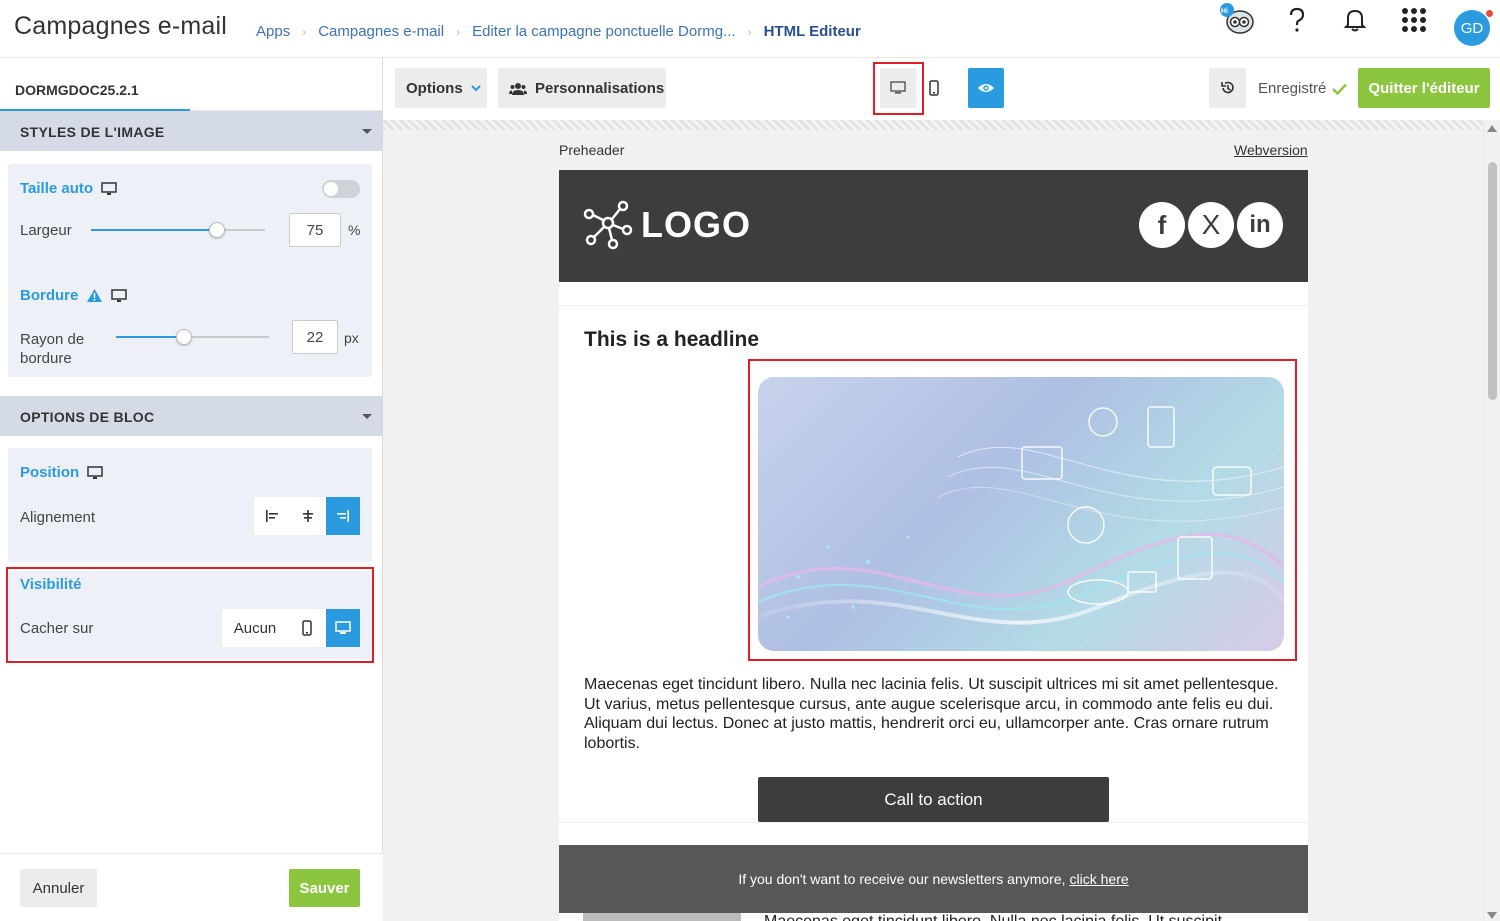 This screenshot has height=921, width=1500. I want to click on width-slider-fill, so click(154, 230).